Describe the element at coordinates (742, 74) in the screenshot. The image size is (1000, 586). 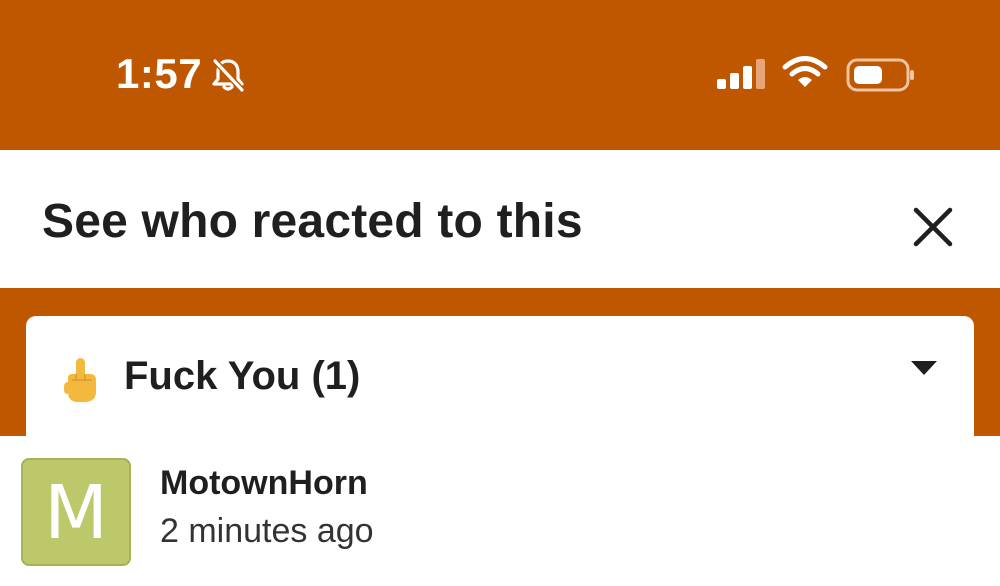
I see `cellular-signal-icon` at that location.